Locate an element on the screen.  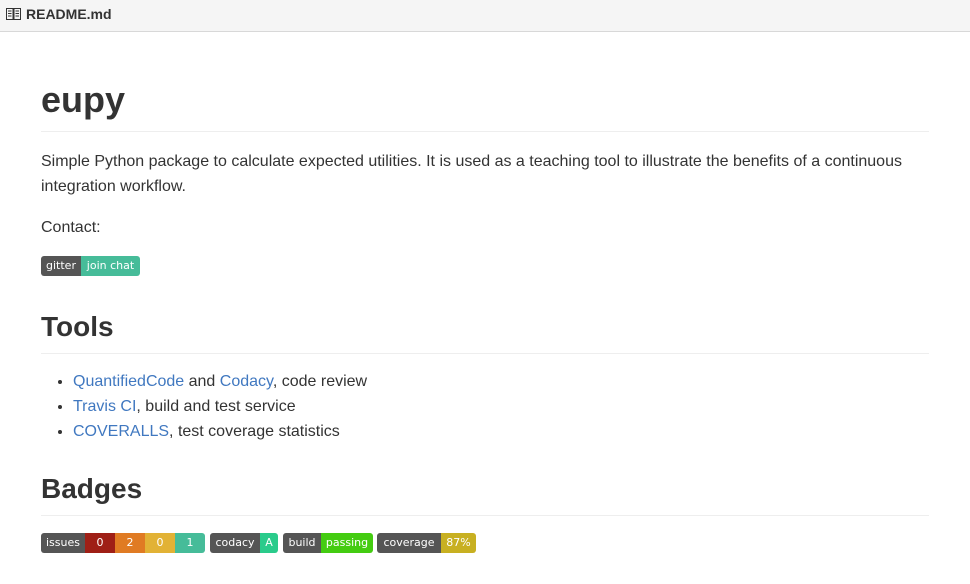
badges-divider is located at coordinates (485, 515).